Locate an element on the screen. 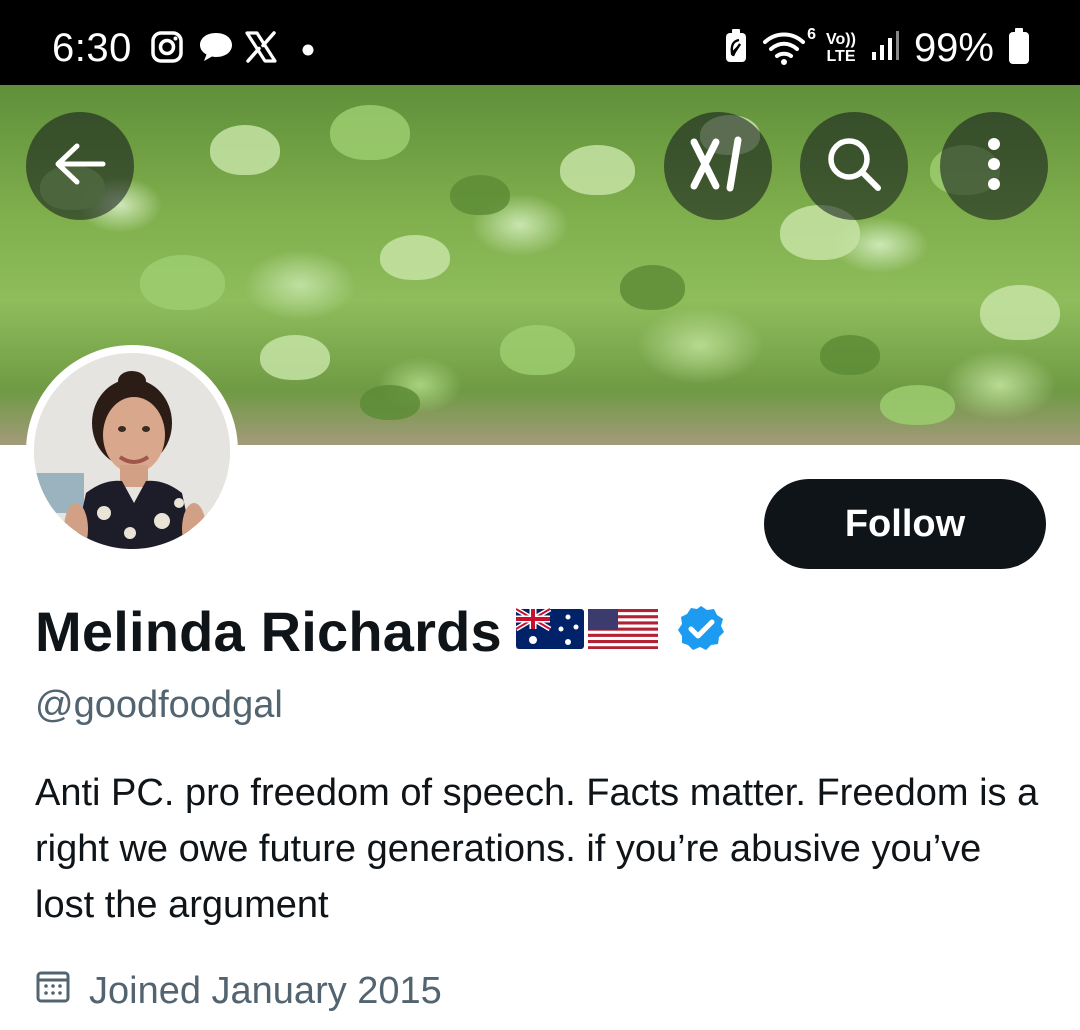 The height and width of the screenshot is (1030, 1080). verified-badge-icon is located at coordinates (701, 631).